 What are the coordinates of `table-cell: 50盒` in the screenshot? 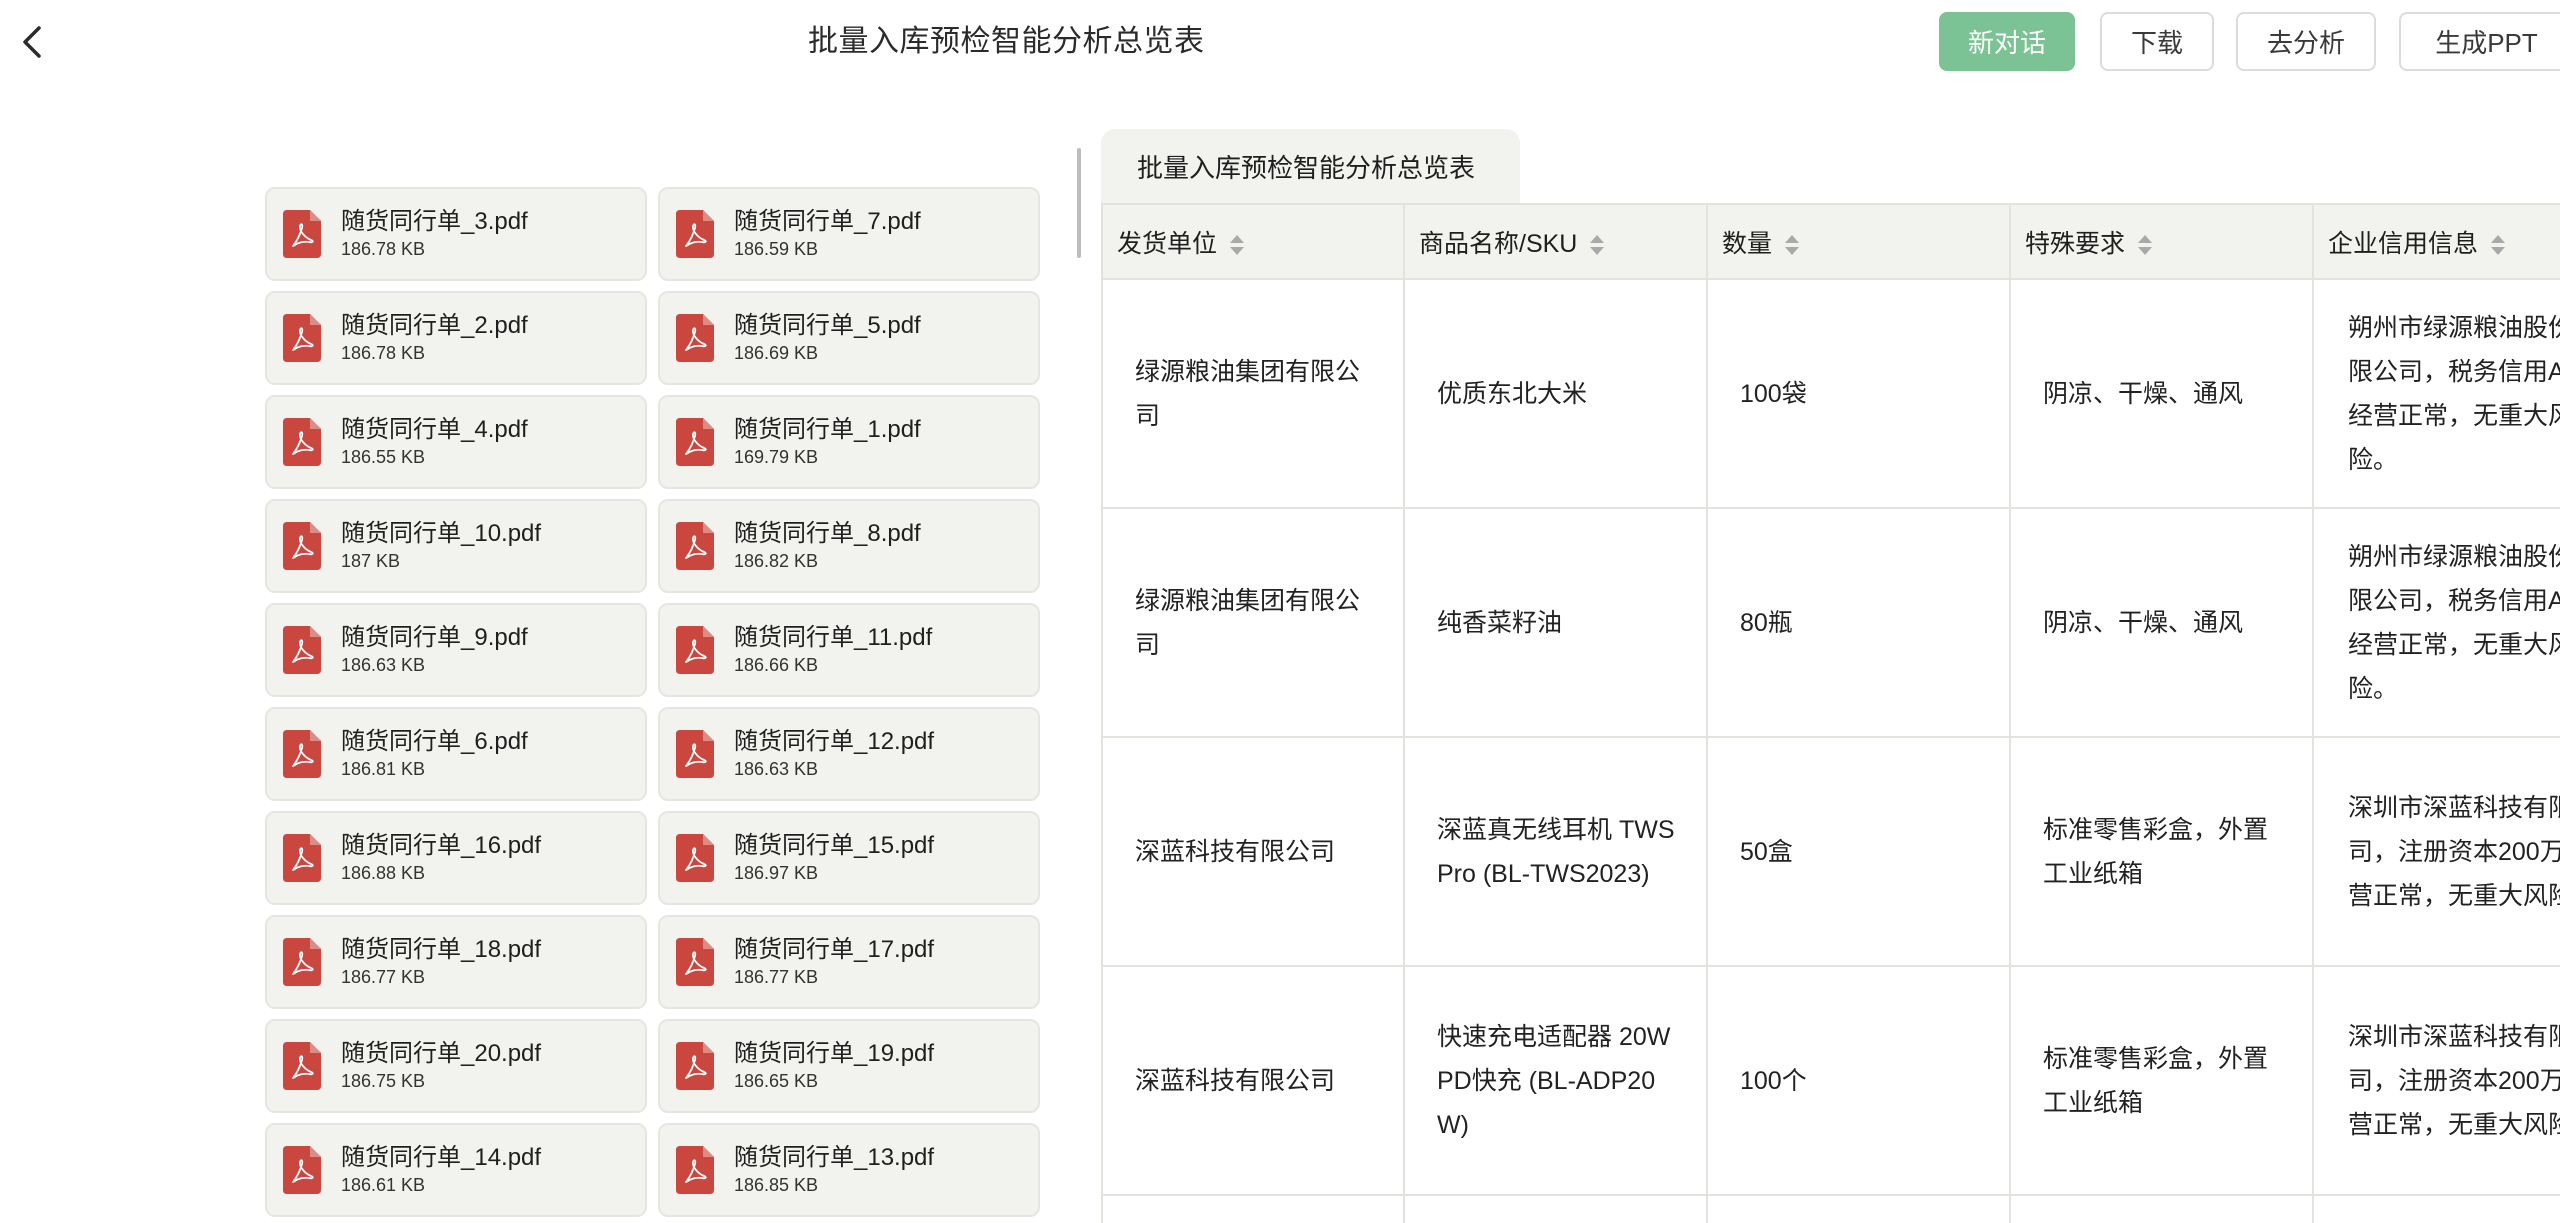 It's located at (1858, 852).